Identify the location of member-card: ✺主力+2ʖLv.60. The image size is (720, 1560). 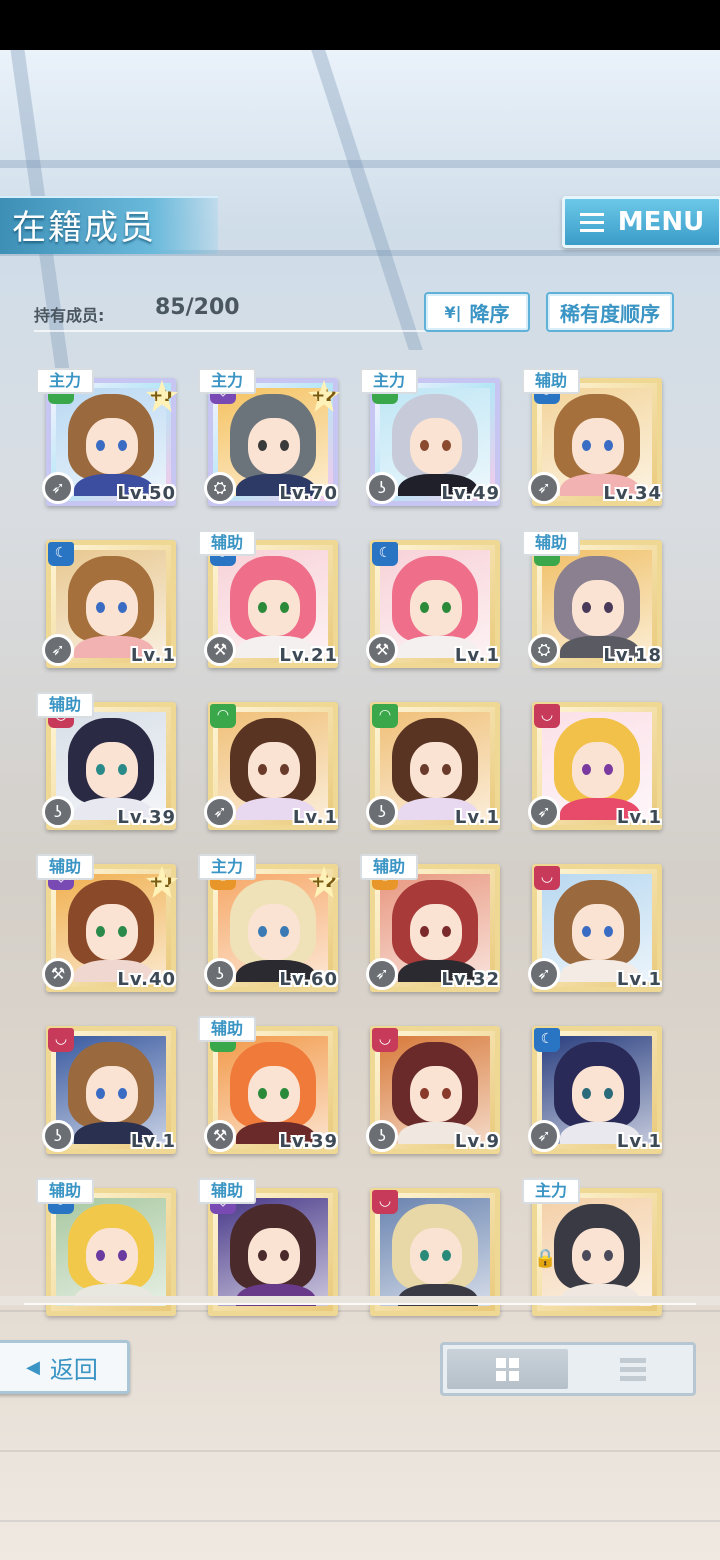
(269, 923).